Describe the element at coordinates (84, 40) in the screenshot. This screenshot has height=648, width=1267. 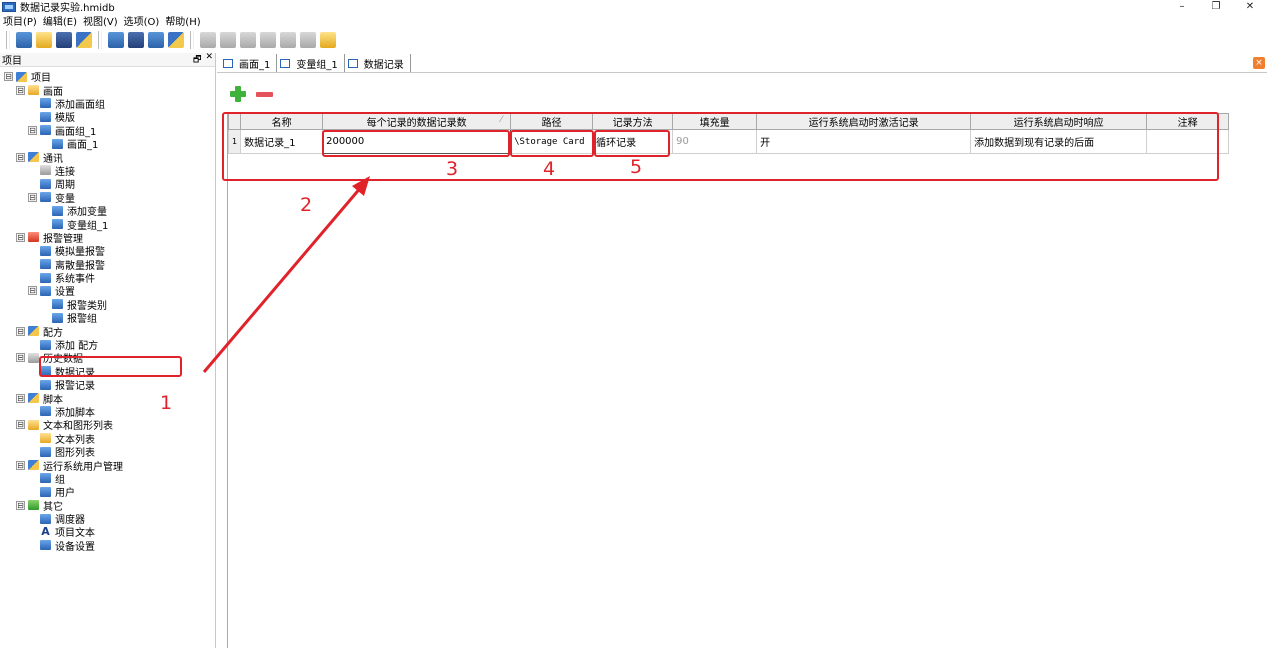
I see `project-wizard-icon` at that location.